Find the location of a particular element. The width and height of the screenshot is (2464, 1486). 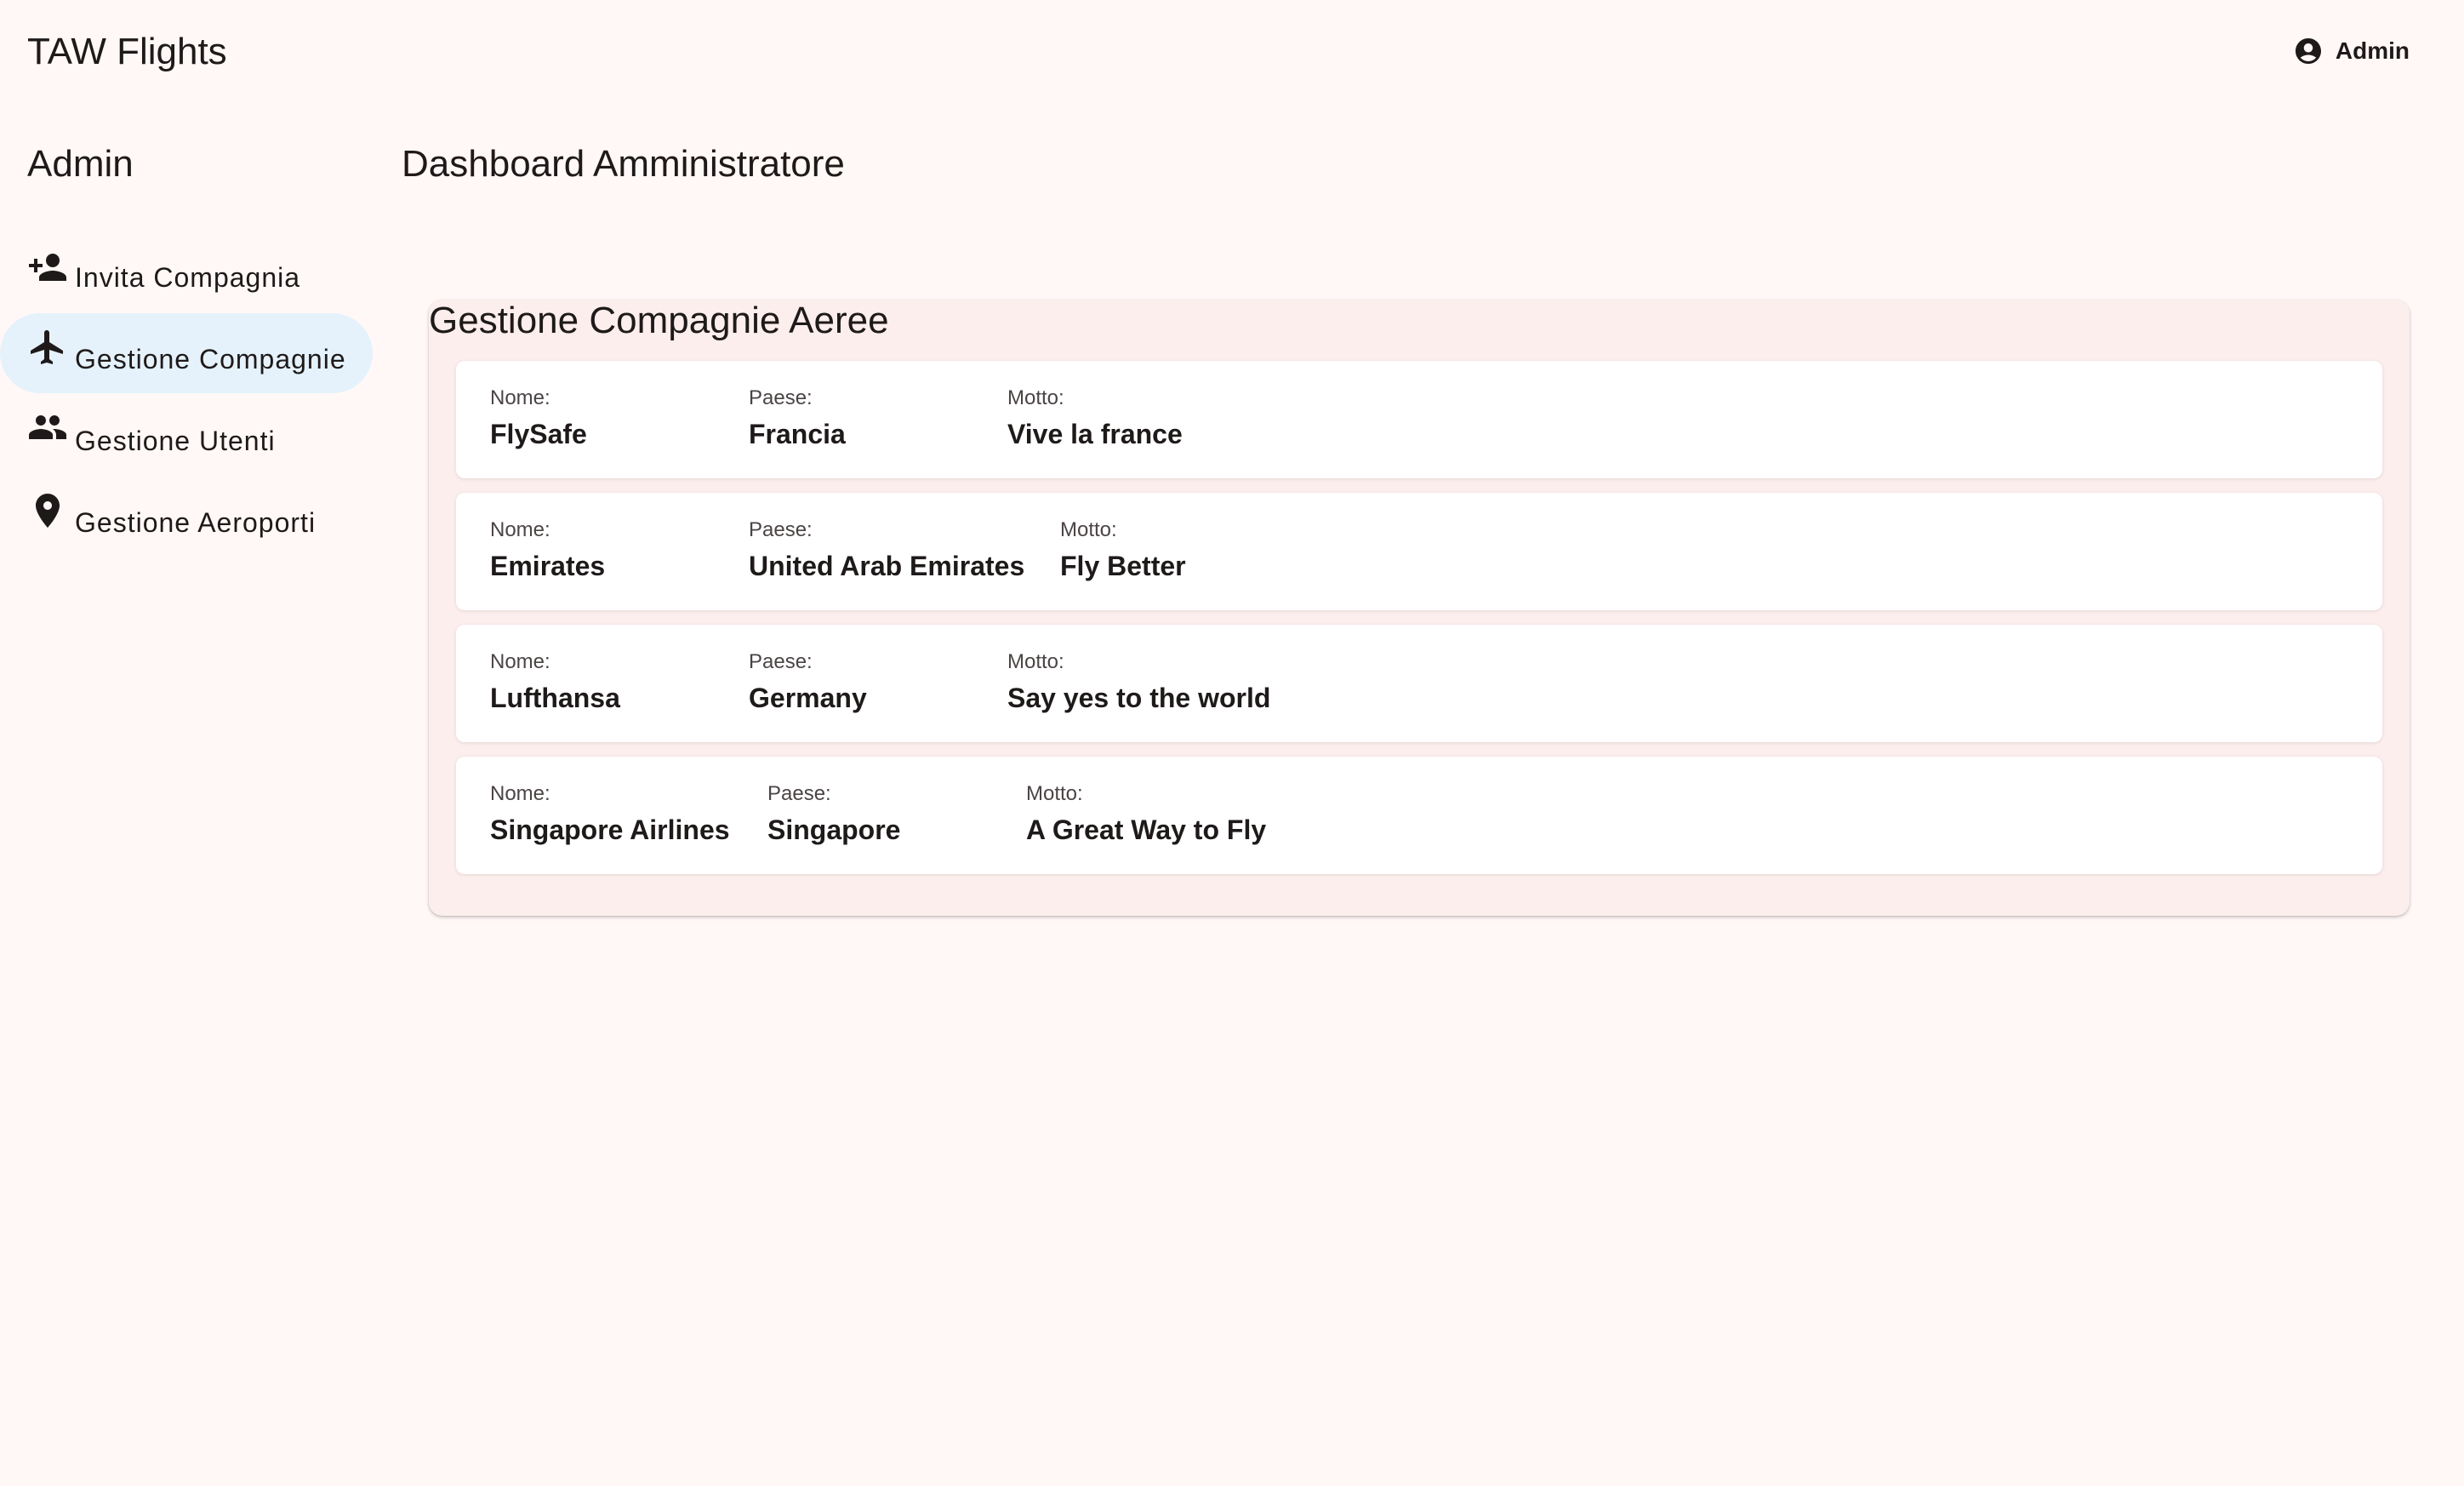

sidebar-item-label: Gestione Aeroporti is located at coordinates (196, 522).